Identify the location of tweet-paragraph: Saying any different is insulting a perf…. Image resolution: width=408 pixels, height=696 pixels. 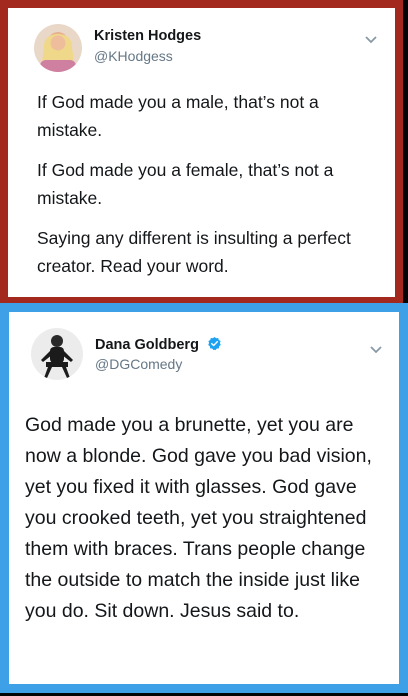
(194, 252).